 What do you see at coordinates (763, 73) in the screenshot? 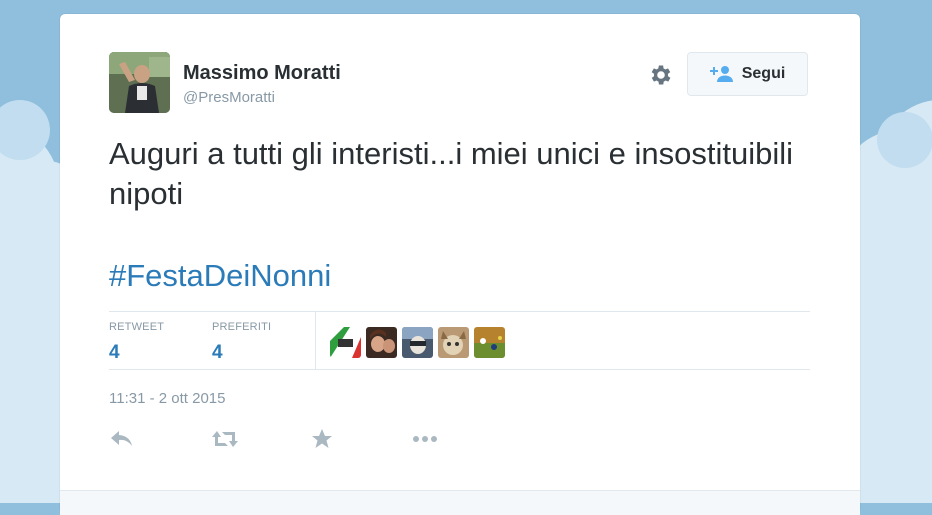
I see `follow-label: Segui` at bounding box center [763, 73].